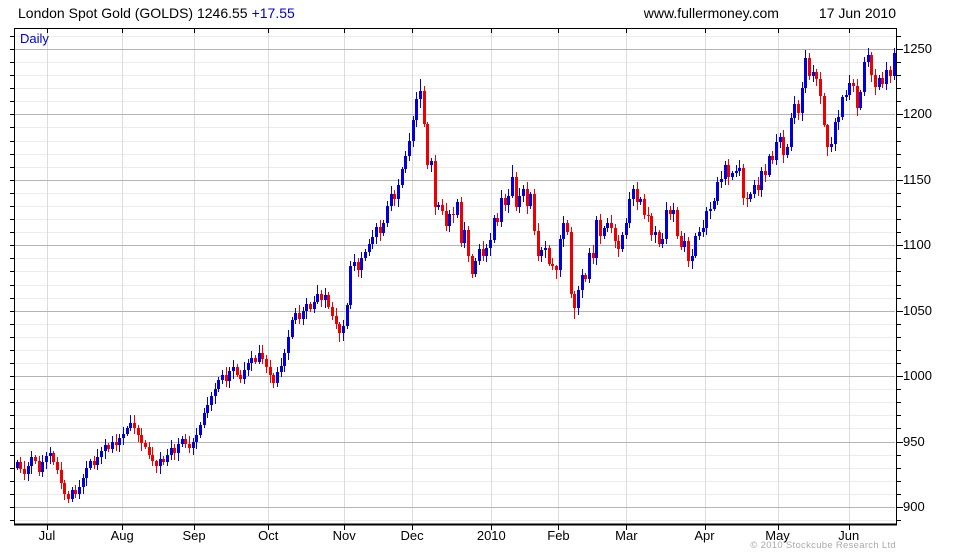 The height and width of the screenshot is (560, 980). I want to click on x-axis-label: Jul, so click(47, 535).